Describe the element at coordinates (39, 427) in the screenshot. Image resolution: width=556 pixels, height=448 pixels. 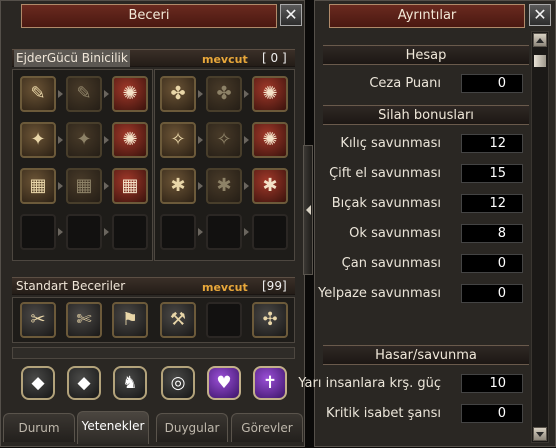
I see `tab-durum: Durum` at that location.